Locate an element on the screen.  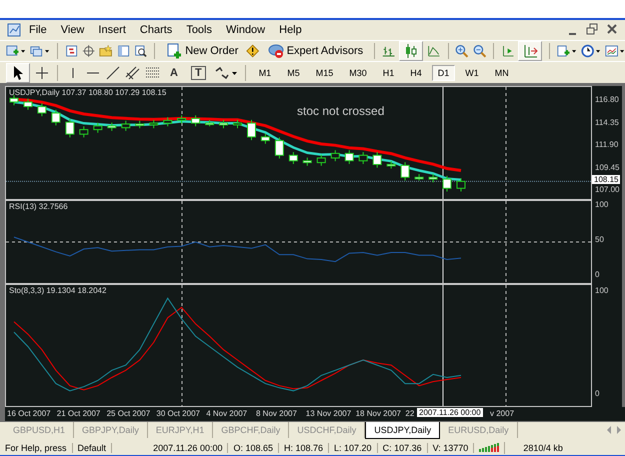
date-label: 13 Nov 2007 is located at coordinates (329, 413).